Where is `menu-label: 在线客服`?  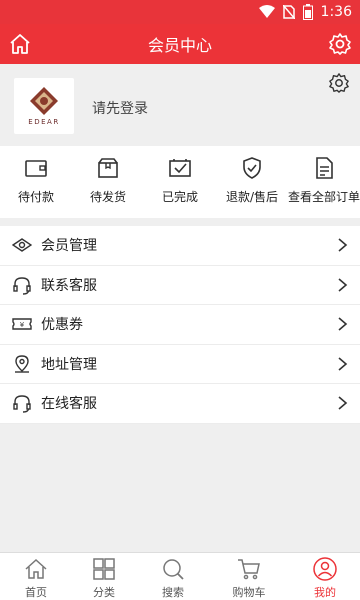 menu-label: 在线客服 is located at coordinates (69, 404).